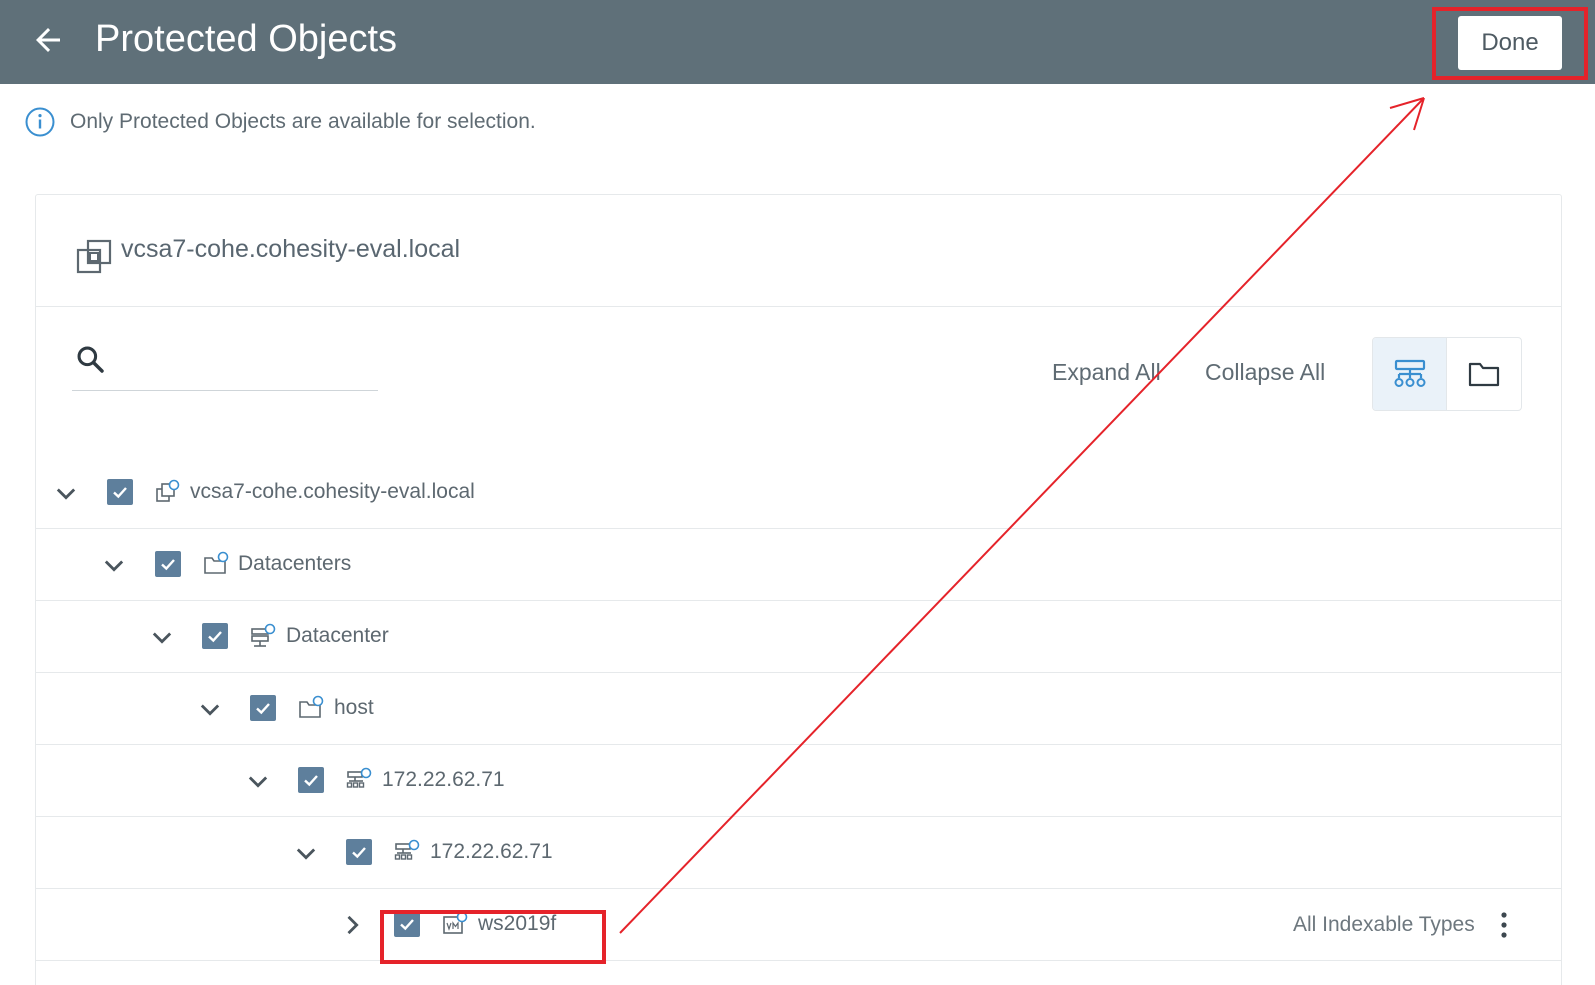  I want to click on expand-all-button: Expand All, so click(1106, 372).